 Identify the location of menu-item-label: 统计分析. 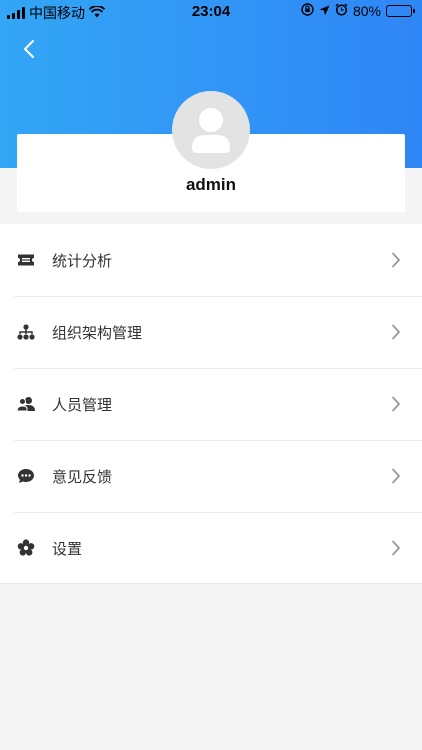
(82, 260).